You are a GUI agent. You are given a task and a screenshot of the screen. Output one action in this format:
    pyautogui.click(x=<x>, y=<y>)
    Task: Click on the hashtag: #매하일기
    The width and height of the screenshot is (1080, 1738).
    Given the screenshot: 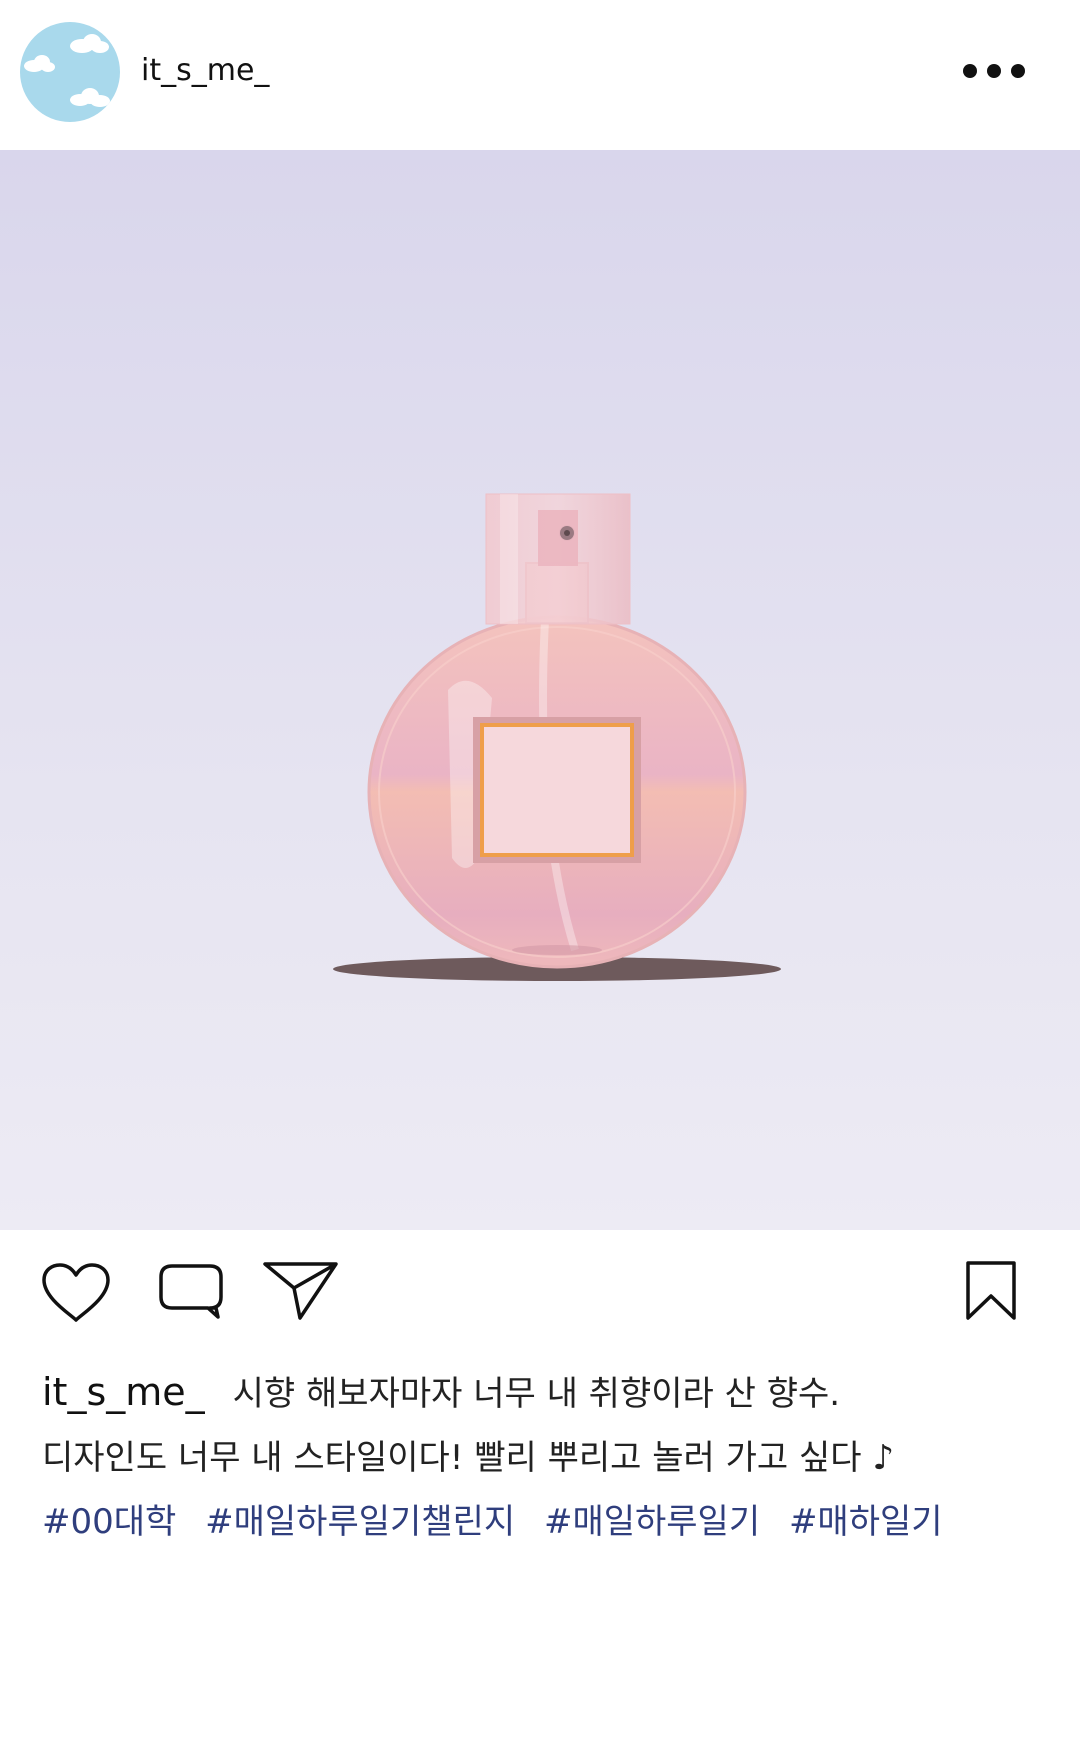 What is the action you would take?
    pyautogui.click(x=866, y=1522)
    